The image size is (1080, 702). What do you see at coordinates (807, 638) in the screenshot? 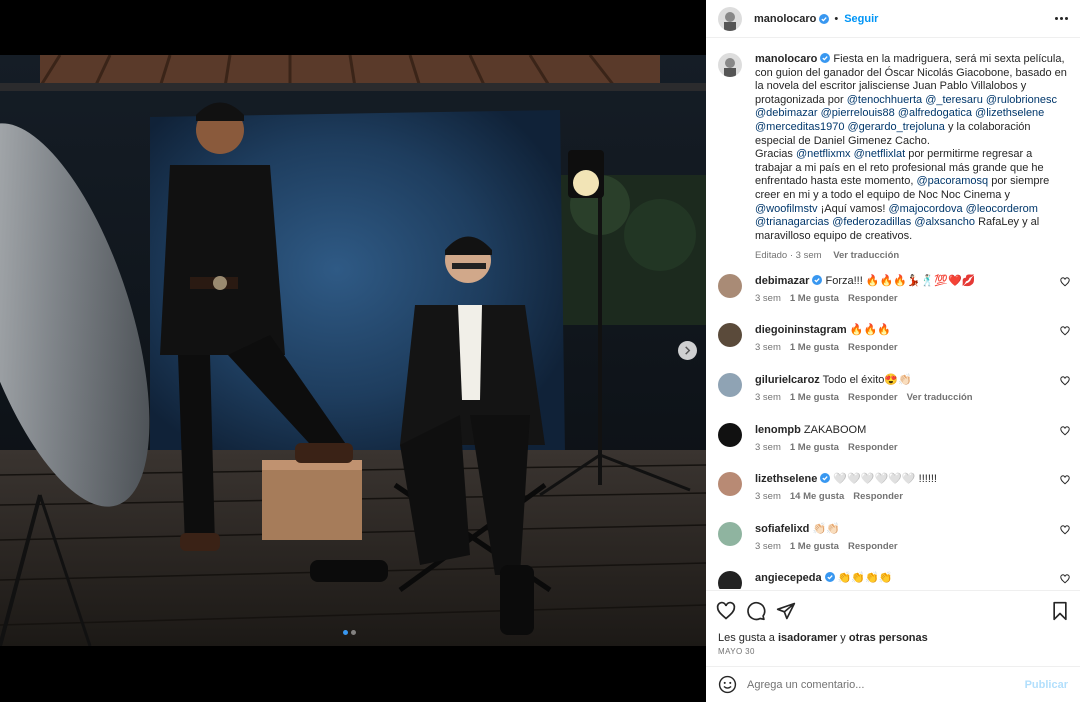
I see `likes-user: isadoramer` at bounding box center [807, 638].